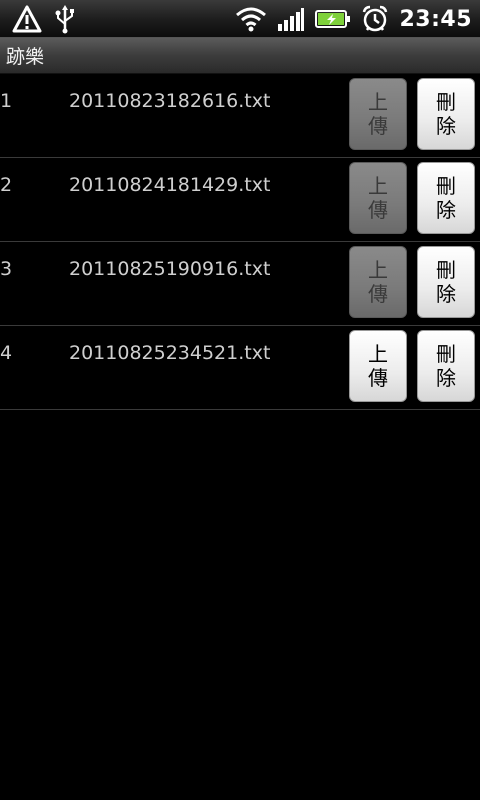 Image resolution: width=480 pixels, height=800 pixels. I want to click on page-title: 跡樂, so click(25, 57).